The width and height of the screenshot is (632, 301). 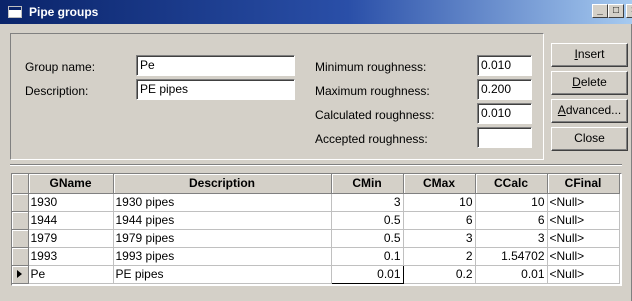 What do you see at coordinates (222, 256) in the screenshot?
I see `cell-description: 1993 pipes` at bounding box center [222, 256].